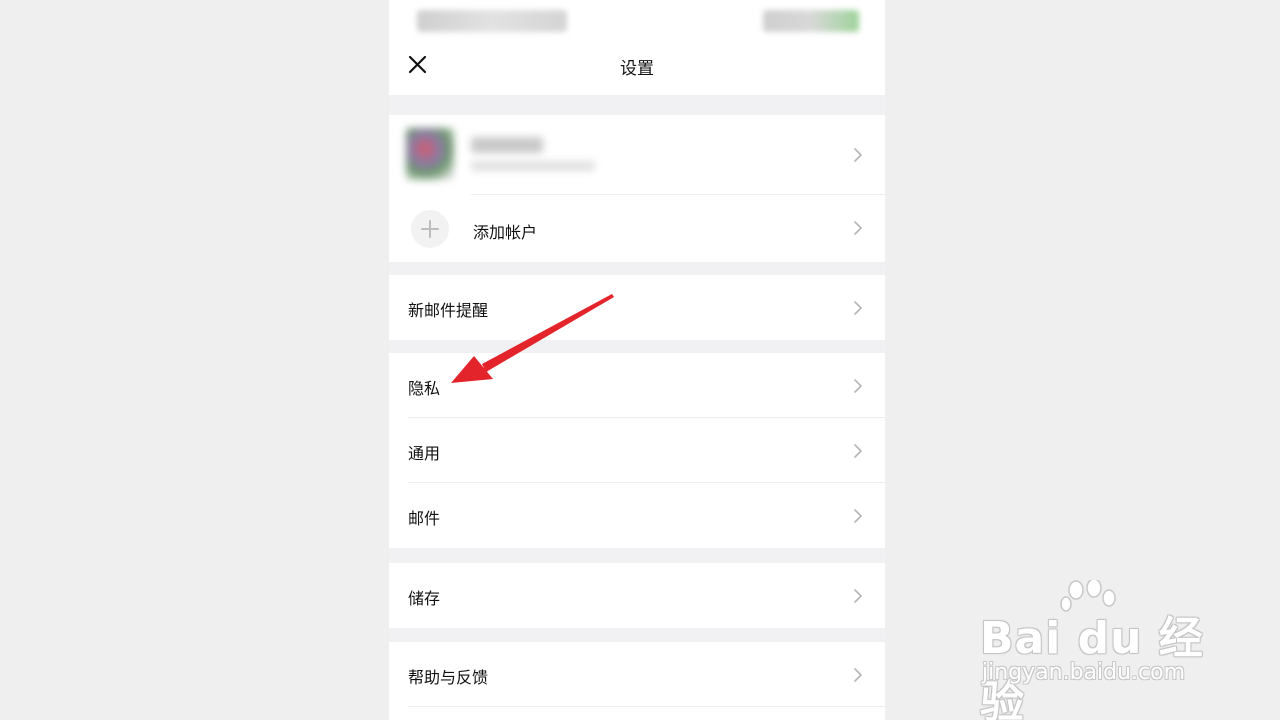 The width and height of the screenshot is (1280, 720). Describe the element at coordinates (637, 155) in the screenshot. I see `account-row` at that location.